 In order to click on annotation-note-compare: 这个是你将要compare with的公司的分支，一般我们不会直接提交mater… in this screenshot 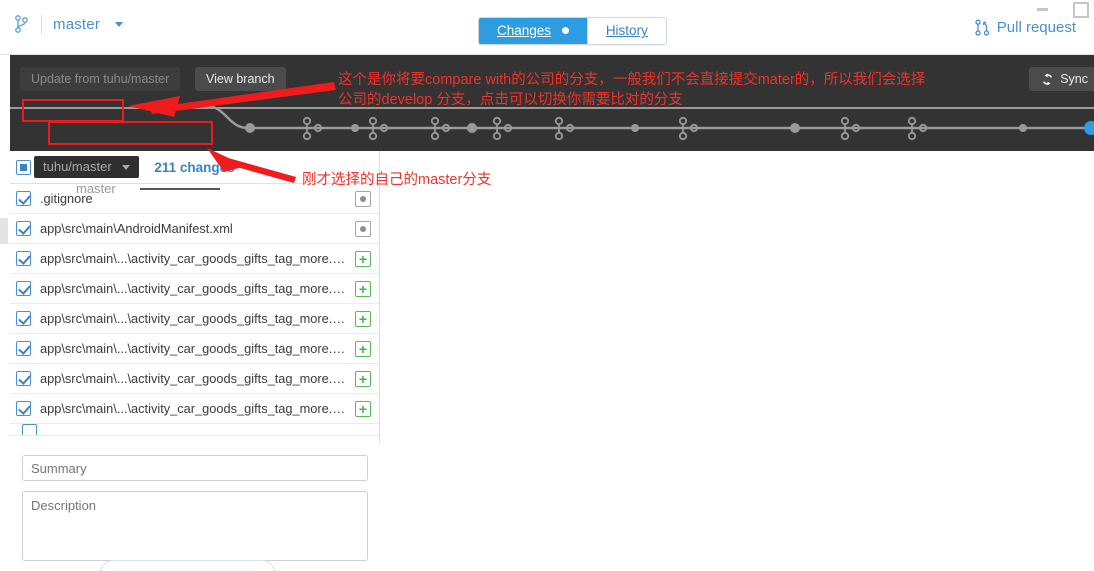, I will do `click(631, 90)`.